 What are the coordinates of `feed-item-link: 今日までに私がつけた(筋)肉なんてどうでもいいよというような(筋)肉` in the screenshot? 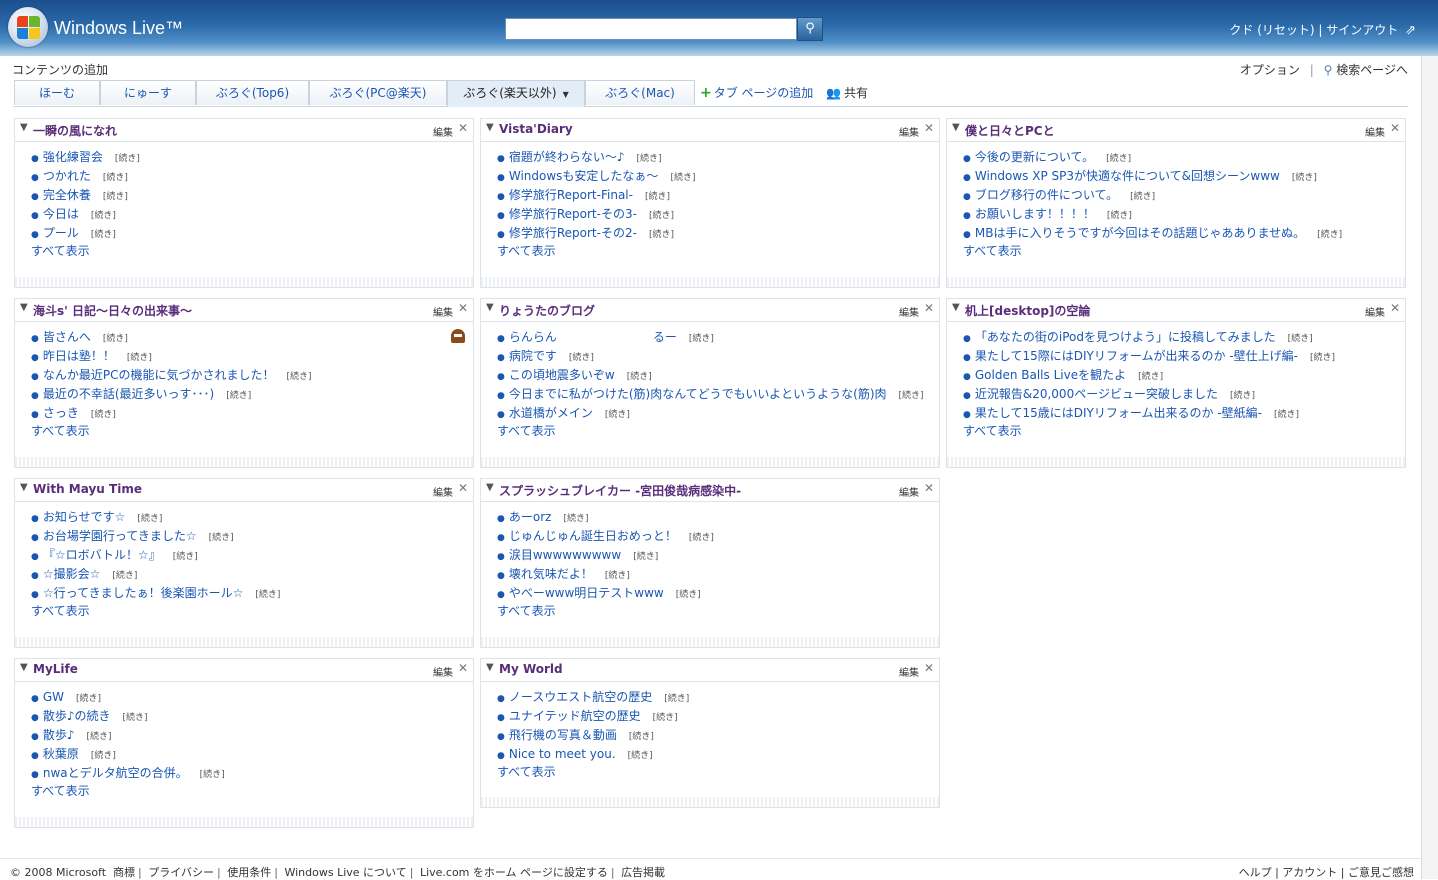 It's located at (698, 394).